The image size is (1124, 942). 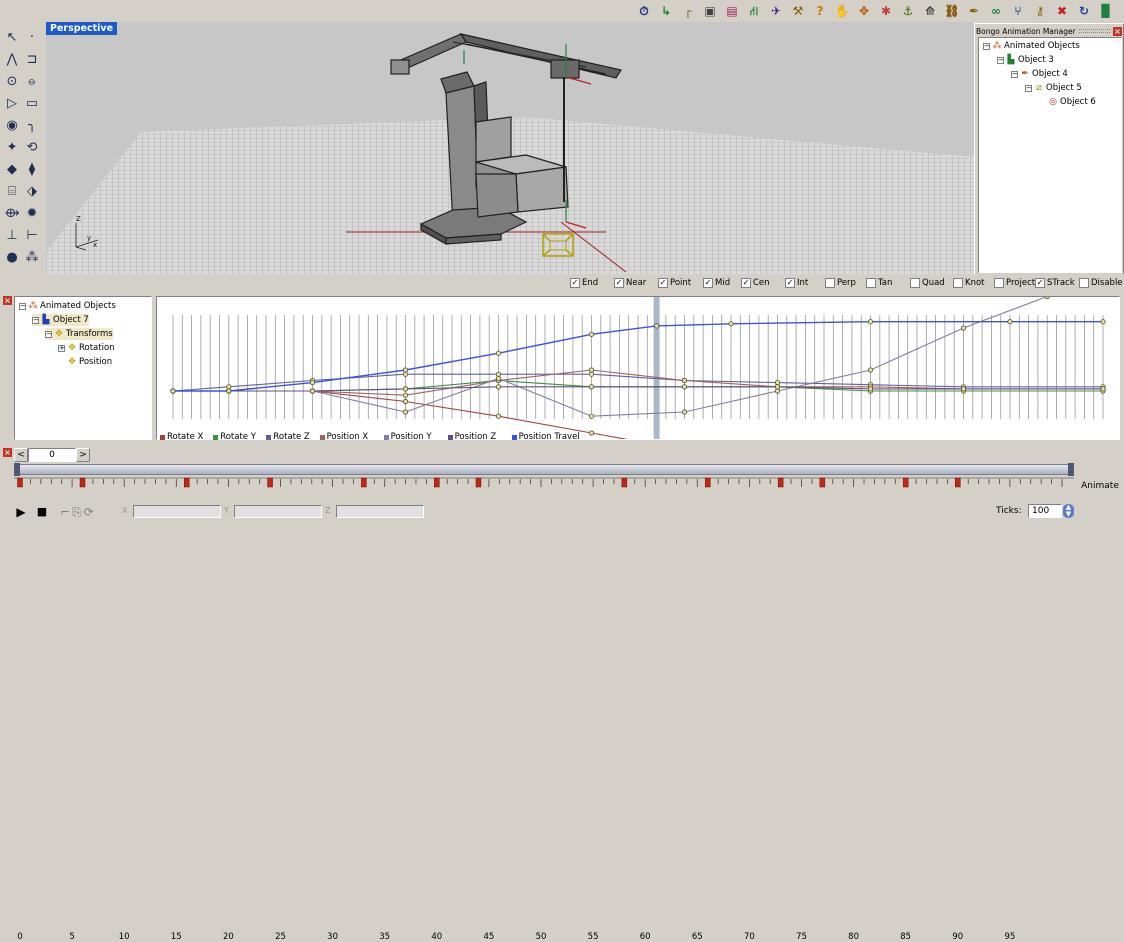 I want to click on pipe-icon: ┌, so click(x=688, y=11).